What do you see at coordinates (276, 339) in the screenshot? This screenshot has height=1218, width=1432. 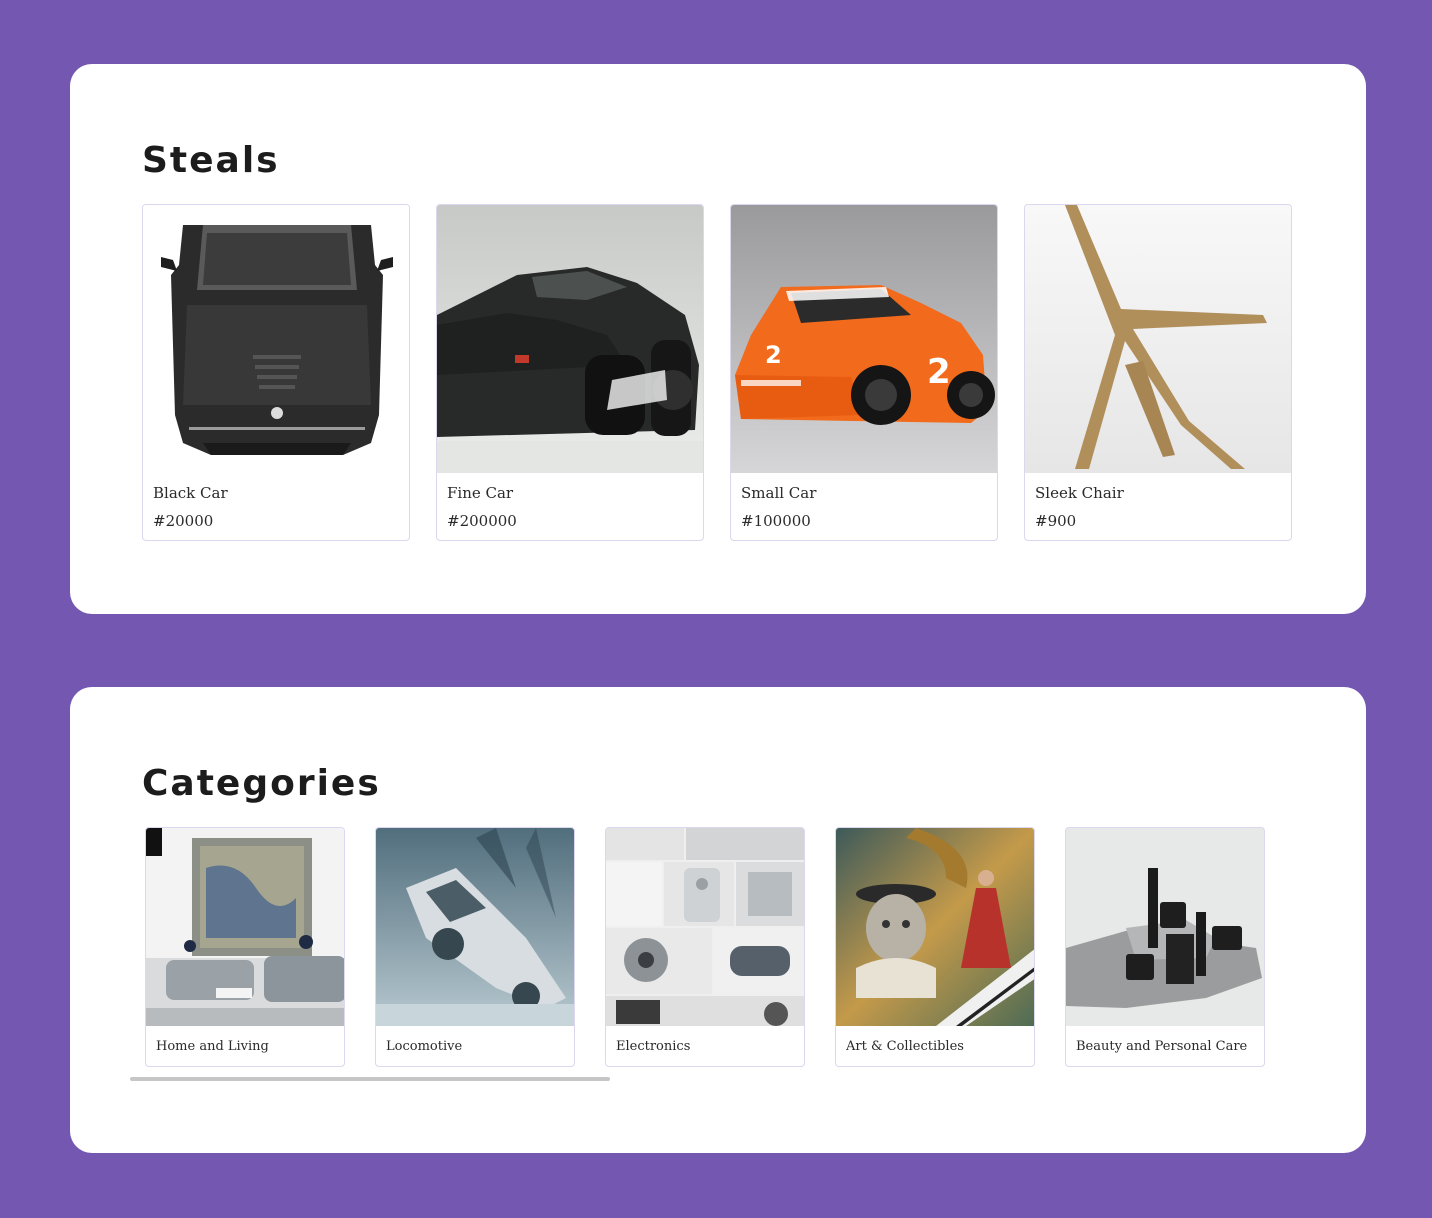 I see `product-image-black-car` at bounding box center [276, 339].